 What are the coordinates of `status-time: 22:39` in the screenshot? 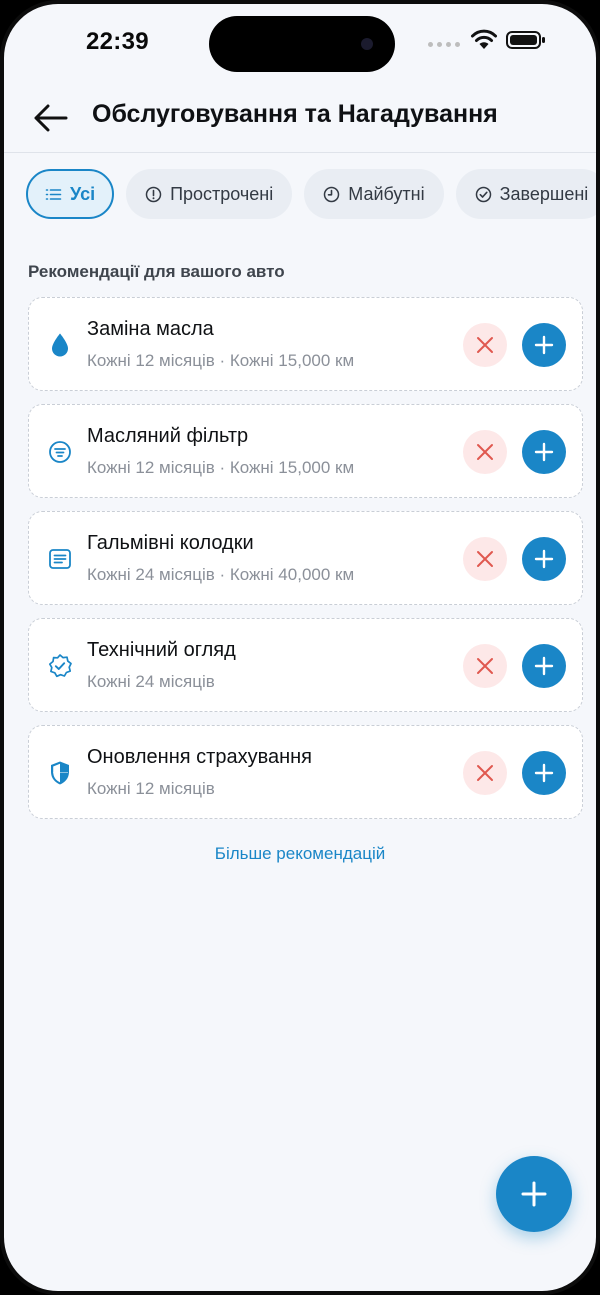 It's located at (117, 41).